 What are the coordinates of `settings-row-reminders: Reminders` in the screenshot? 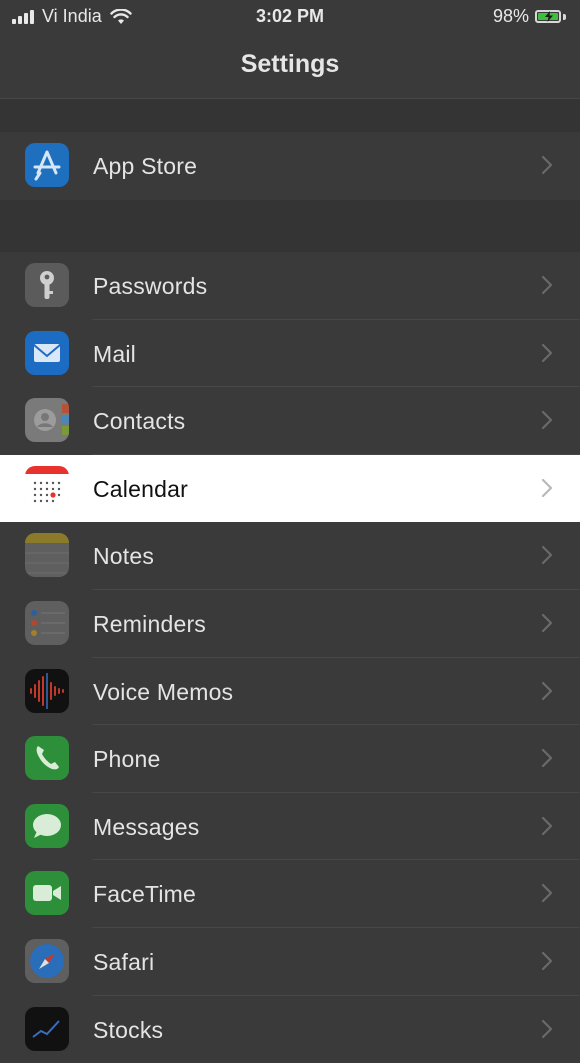 It's located at (290, 624).